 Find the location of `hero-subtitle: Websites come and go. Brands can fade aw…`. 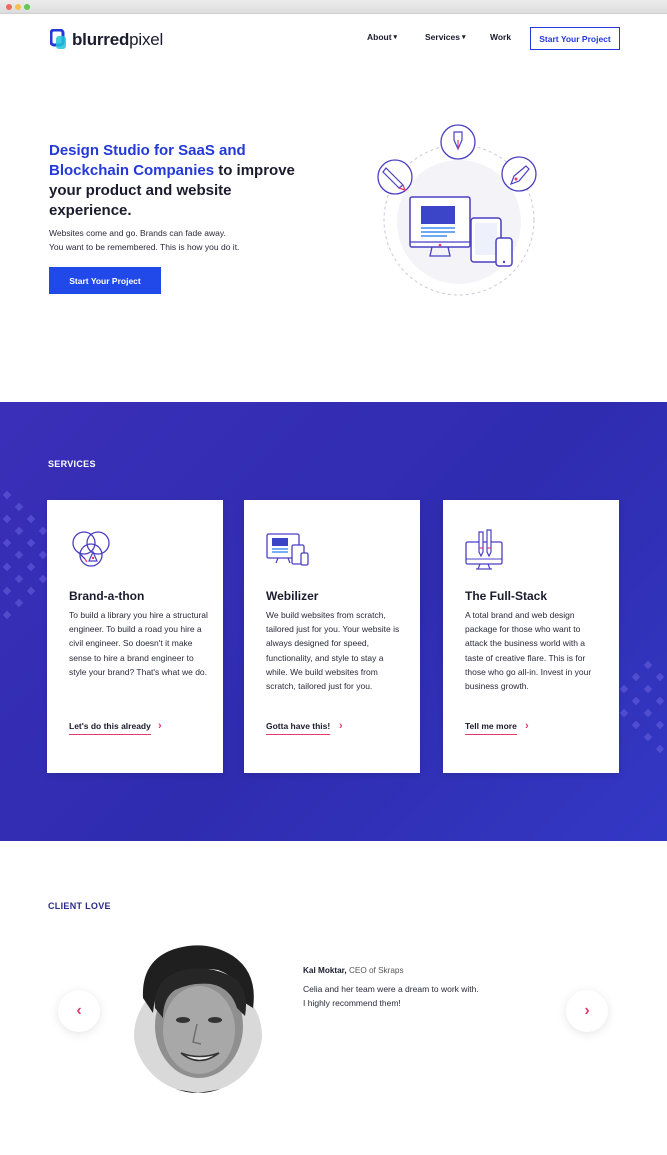

hero-subtitle: Websites come and go. Brands can fade aw… is located at coordinates (164, 240).